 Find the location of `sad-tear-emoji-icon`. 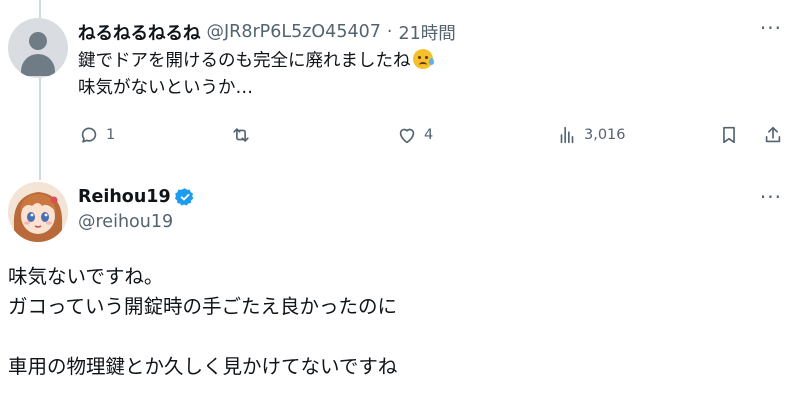

sad-tear-emoji-icon is located at coordinates (423, 59).